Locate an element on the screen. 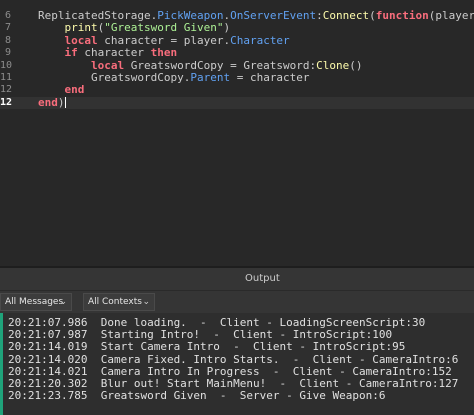 Image resolution: width=474 pixels, height=415 pixels. code-text: end) is located at coordinates (52, 102).